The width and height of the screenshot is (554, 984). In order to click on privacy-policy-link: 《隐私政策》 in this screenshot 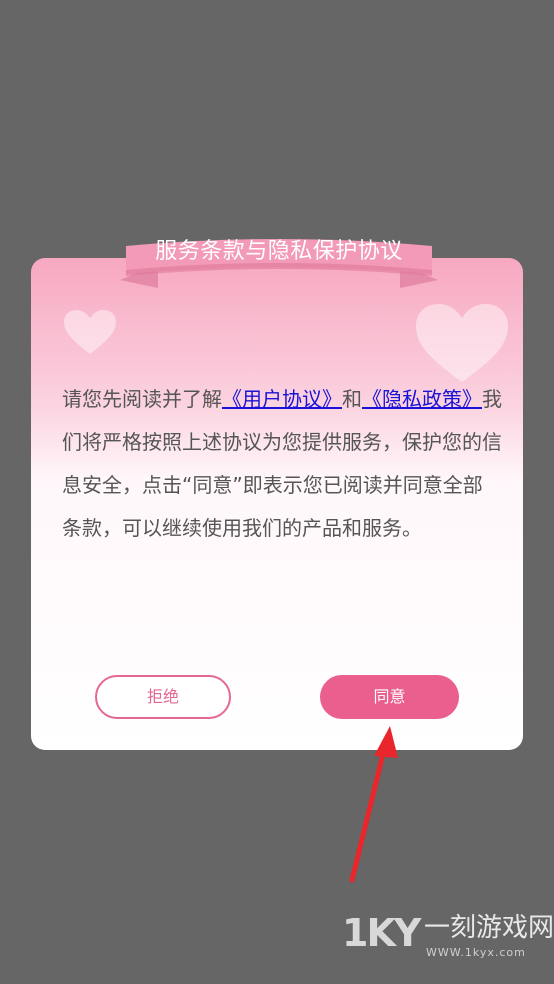, I will do `click(422, 399)`.